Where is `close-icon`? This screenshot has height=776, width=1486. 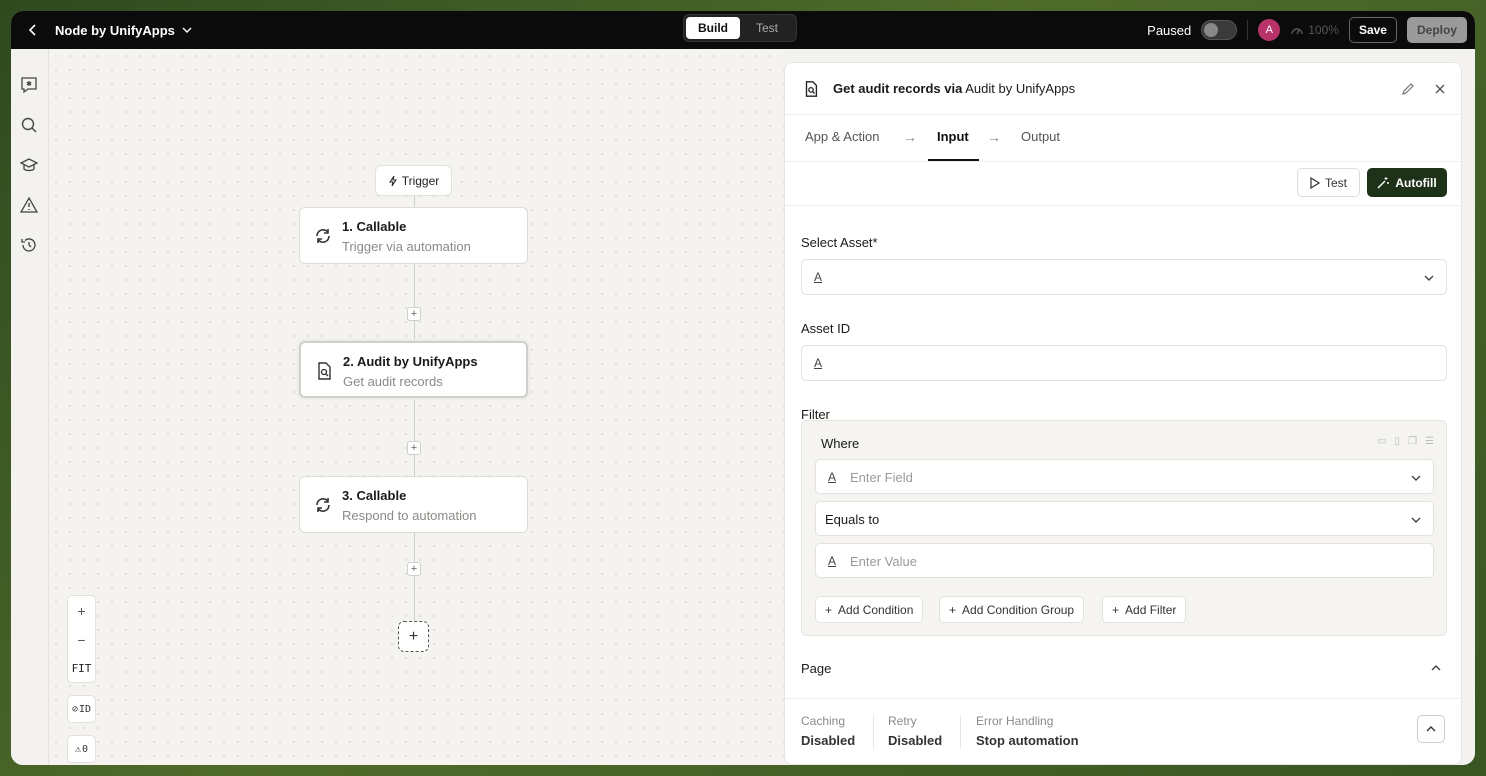
close-icon is located at coordinates (1440, 89).